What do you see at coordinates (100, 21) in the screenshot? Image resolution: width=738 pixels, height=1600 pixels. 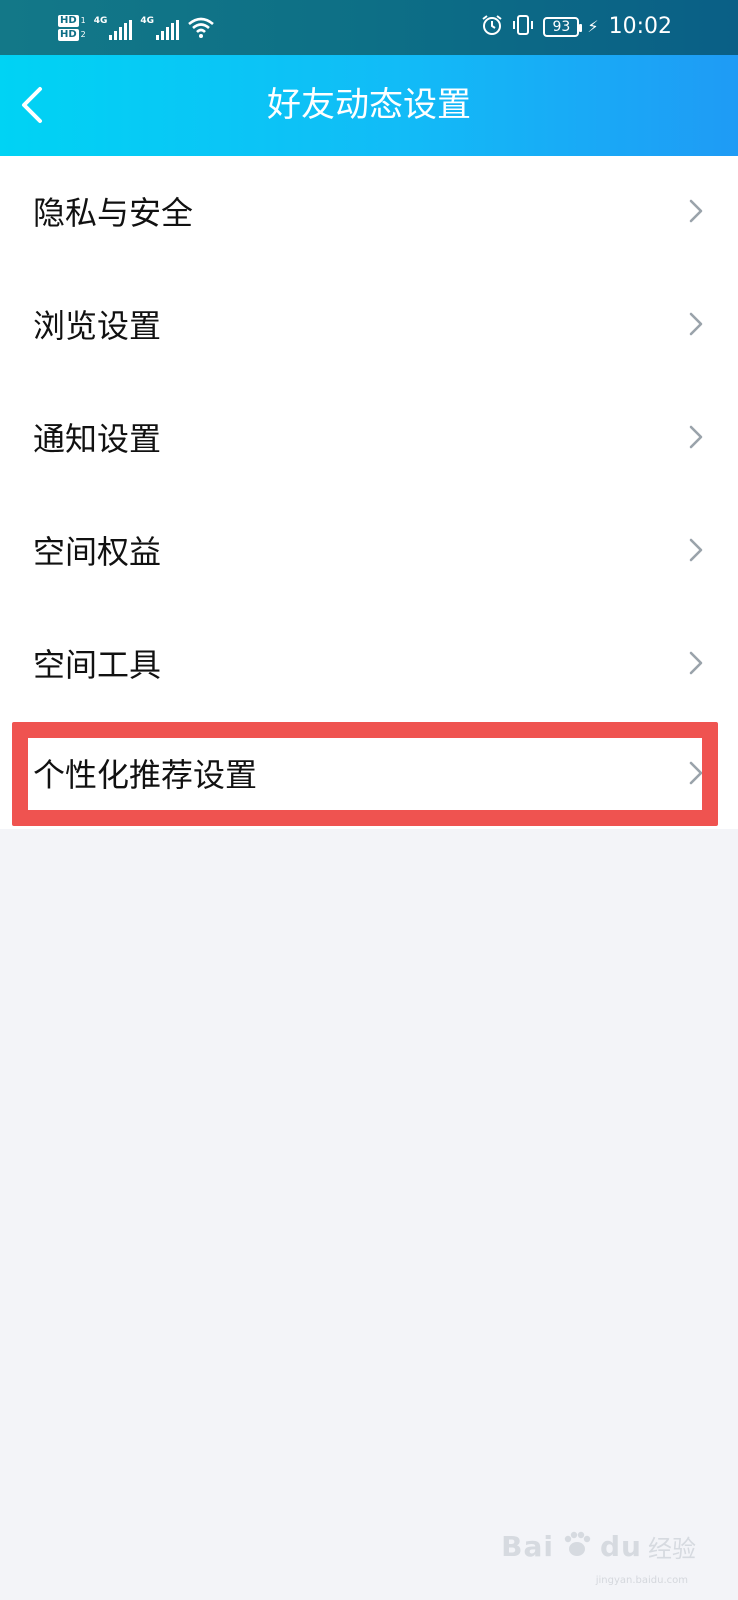 I see `network-type-1: 4G` at bounding box center [100, 21].